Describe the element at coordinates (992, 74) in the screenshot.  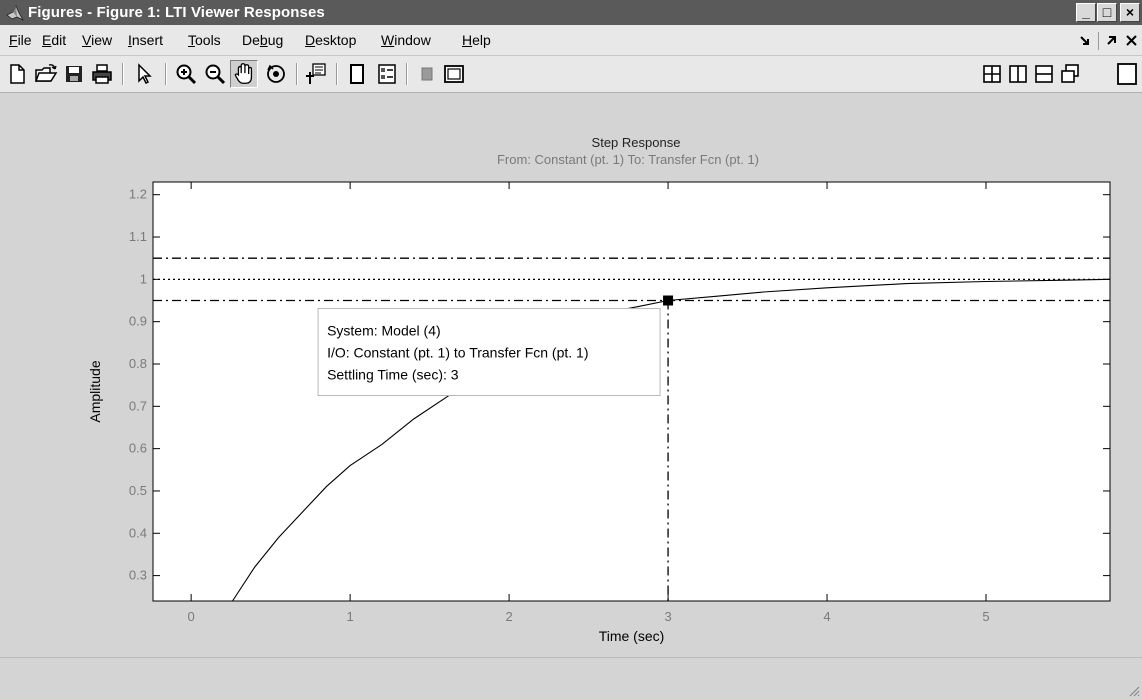
I see `tile-grid-icon` at that location.